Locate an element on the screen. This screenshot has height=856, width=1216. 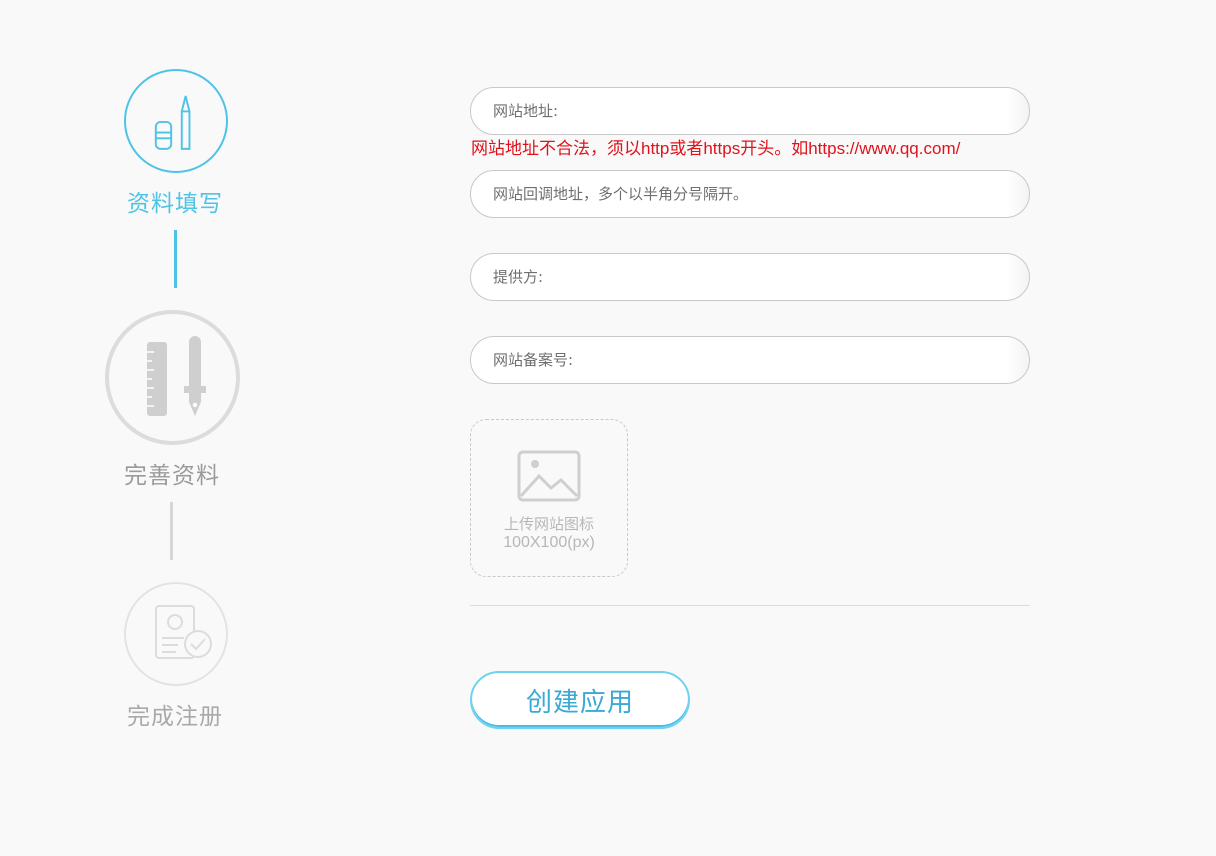
website-url-input is located at coordinates (750, 111).